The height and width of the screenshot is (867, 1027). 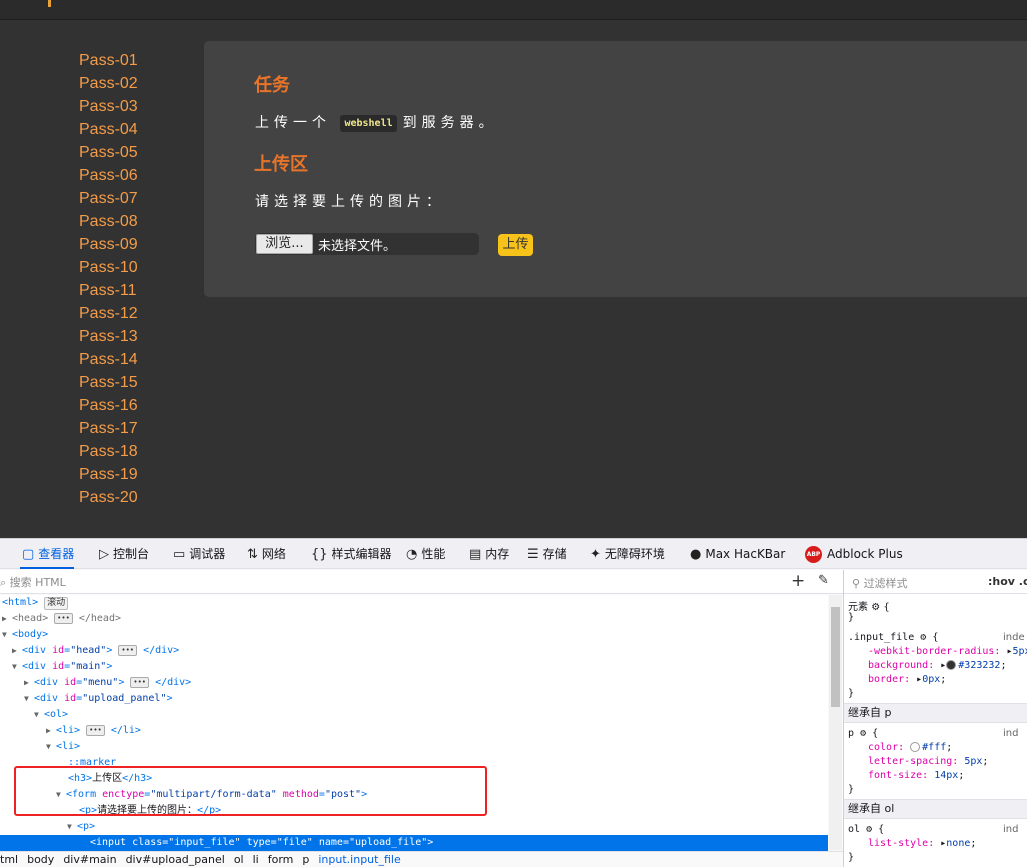 What do you see at coordinates (293, 123) in the screenshot?
I see `task-text-before: 上传一个` at bounding box center [293, 123].